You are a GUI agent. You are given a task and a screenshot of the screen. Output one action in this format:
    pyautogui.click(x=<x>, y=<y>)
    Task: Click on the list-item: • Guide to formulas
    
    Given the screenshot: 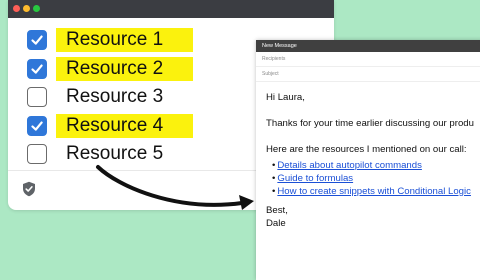 What is the action you would take?
    pyautogui.click(x=376, y=178)
    